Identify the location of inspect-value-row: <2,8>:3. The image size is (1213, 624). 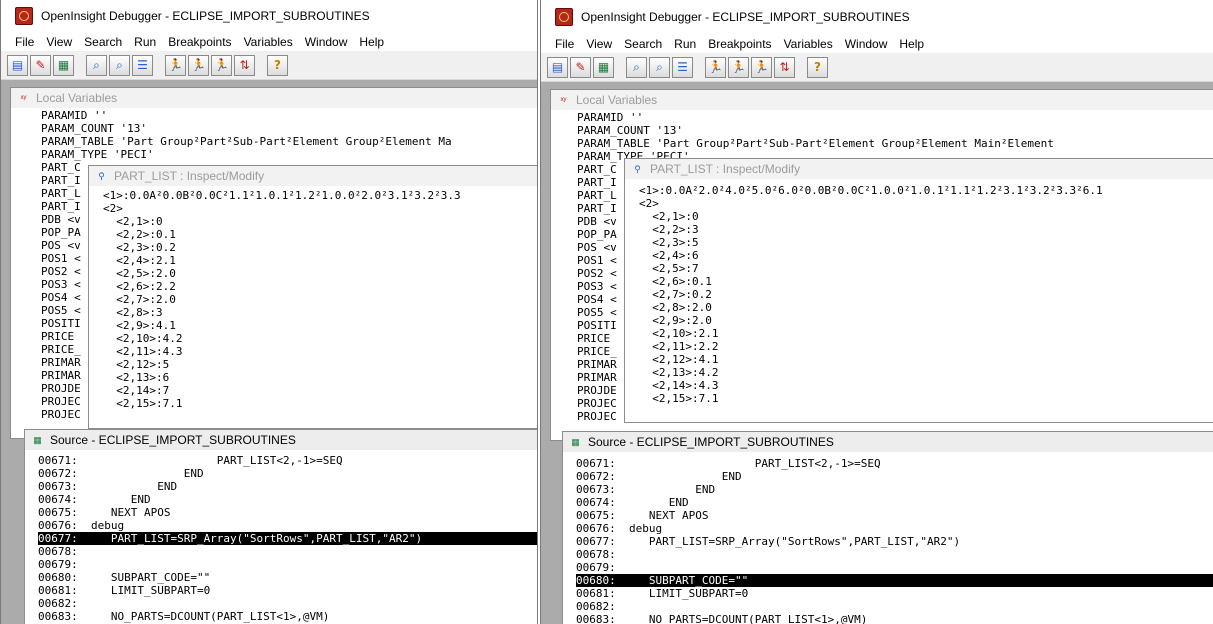
(282, 312).